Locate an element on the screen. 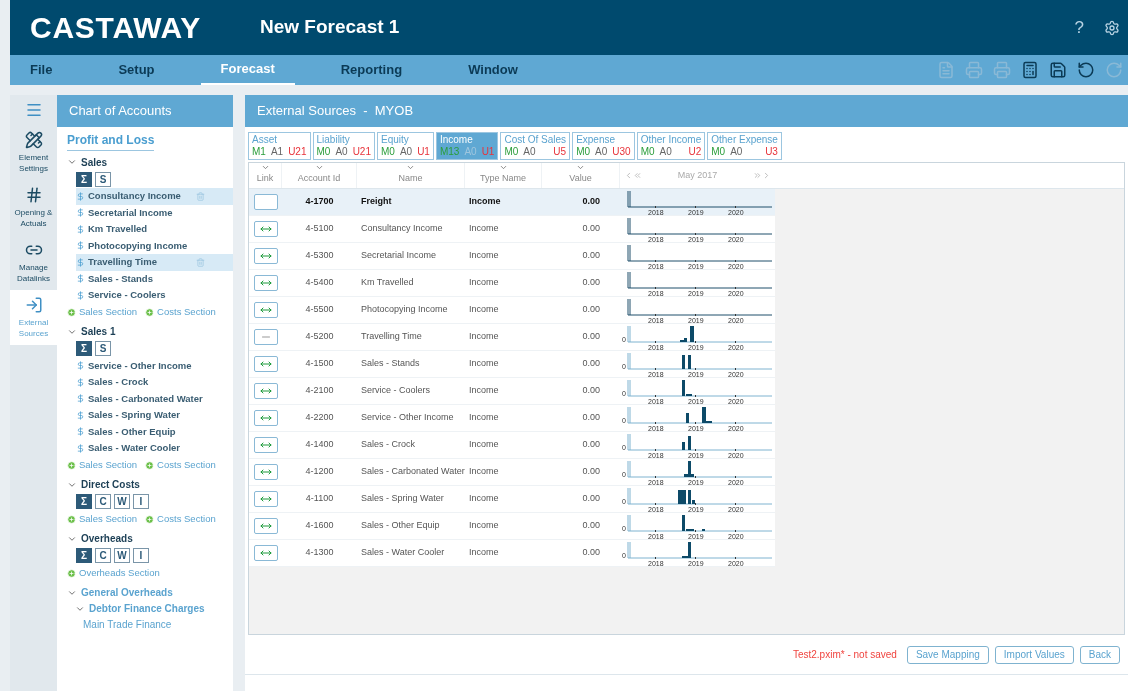  table-cell-text: Sales - Stands is located at coordinates (390, 364).